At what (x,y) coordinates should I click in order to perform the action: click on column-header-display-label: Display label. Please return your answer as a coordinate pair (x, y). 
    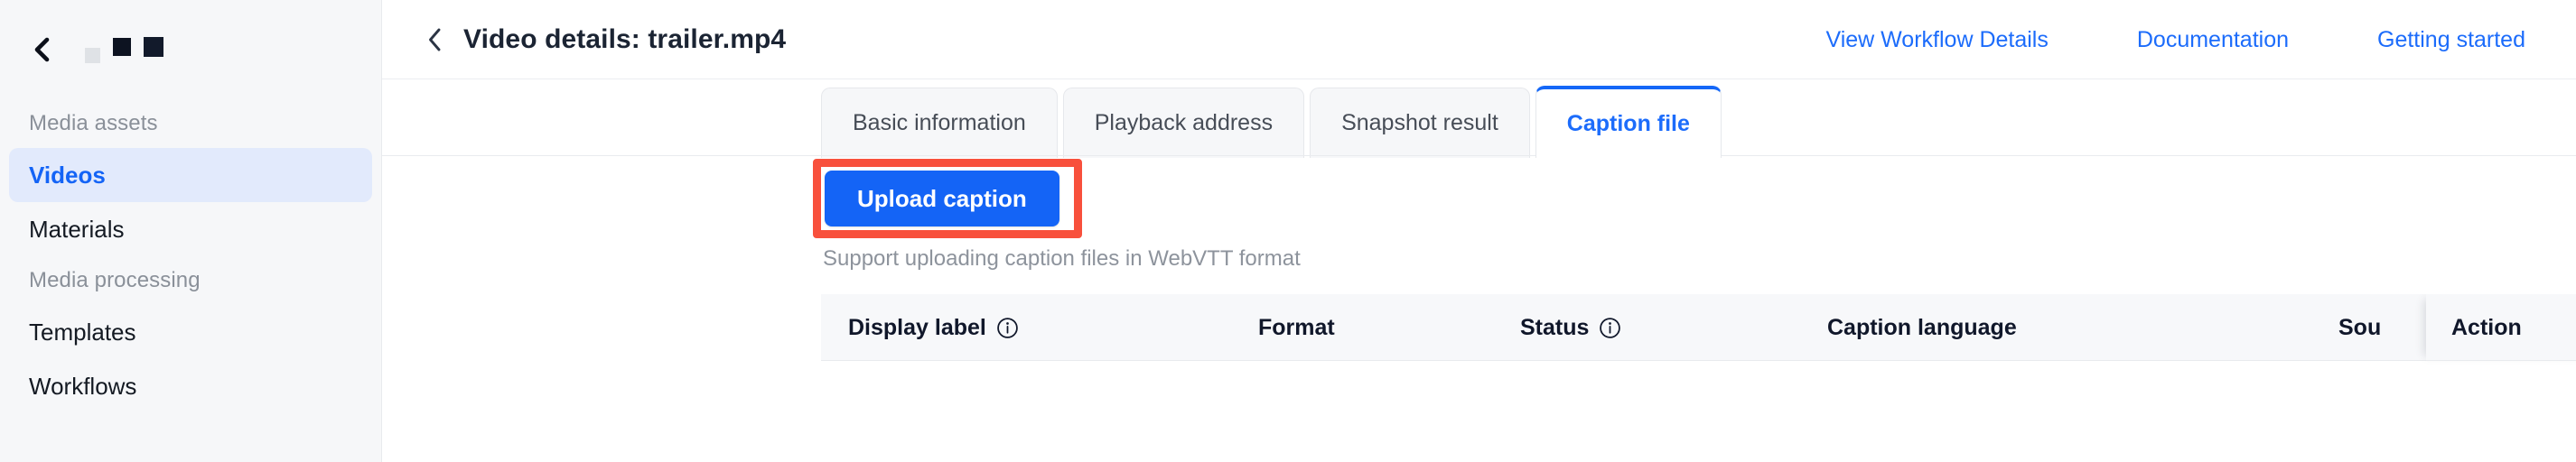
    Looking at the image, I should click on (1039, 327).